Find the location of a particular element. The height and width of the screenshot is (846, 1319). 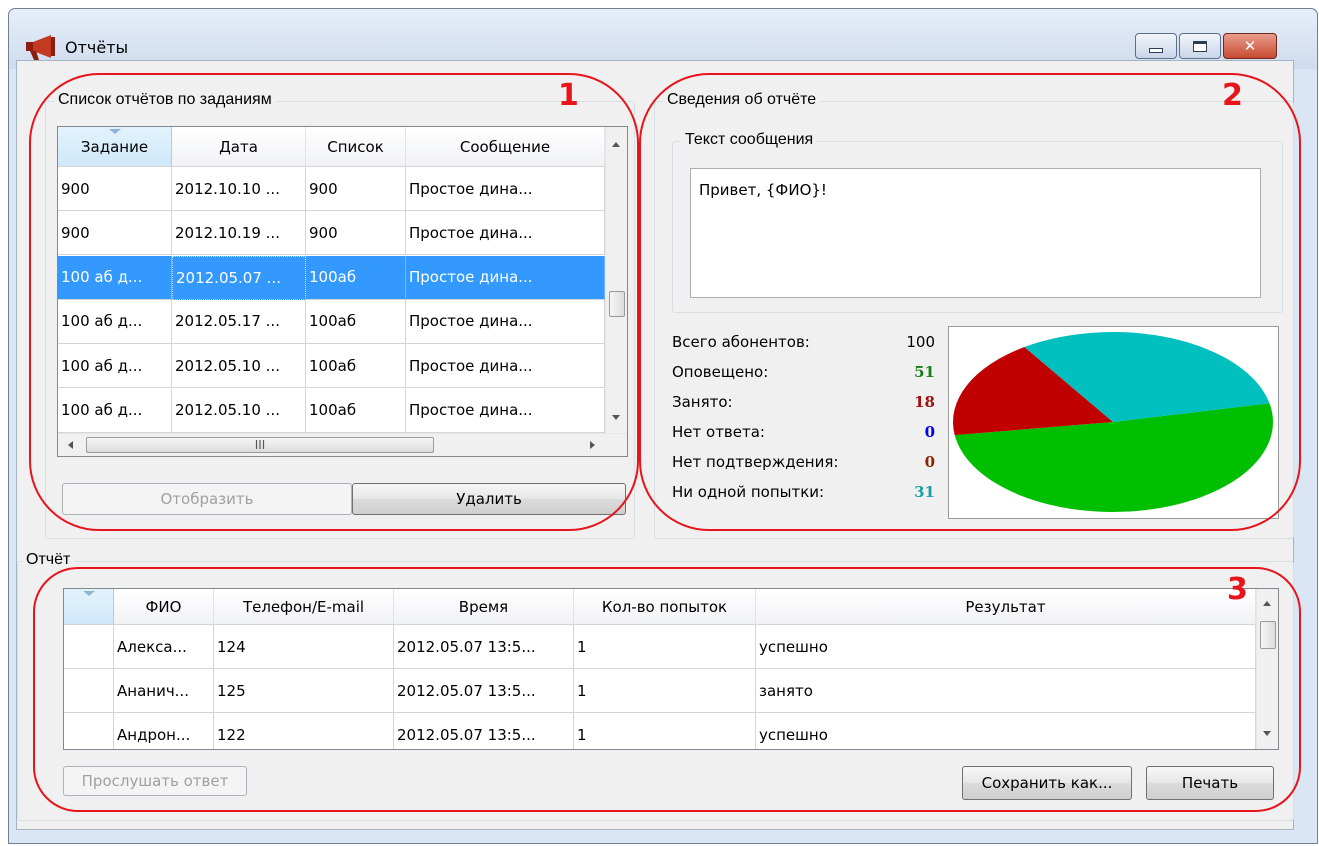

column-header-3: Сообщение is located at coordinates (505, 147).